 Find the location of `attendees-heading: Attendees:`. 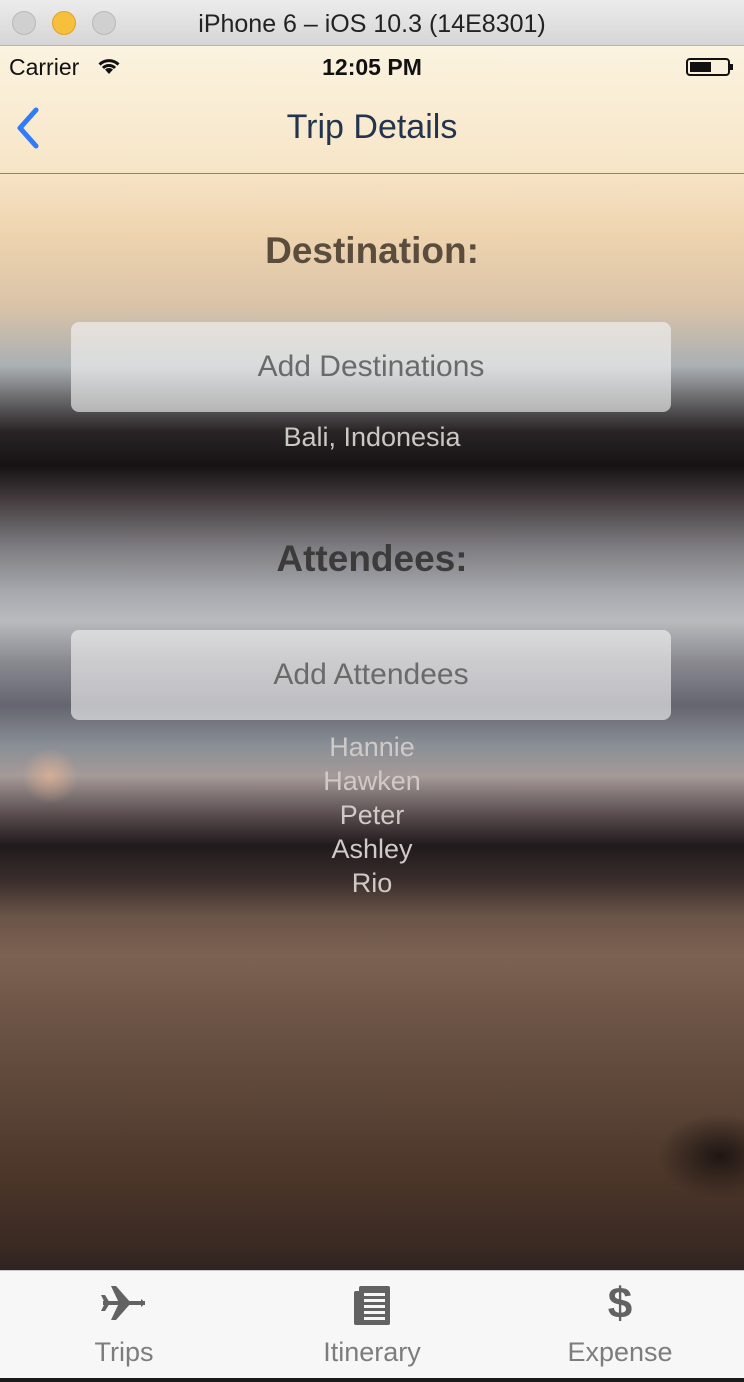

attendees-heading: Attendees: is located at coordinates (372, 558).